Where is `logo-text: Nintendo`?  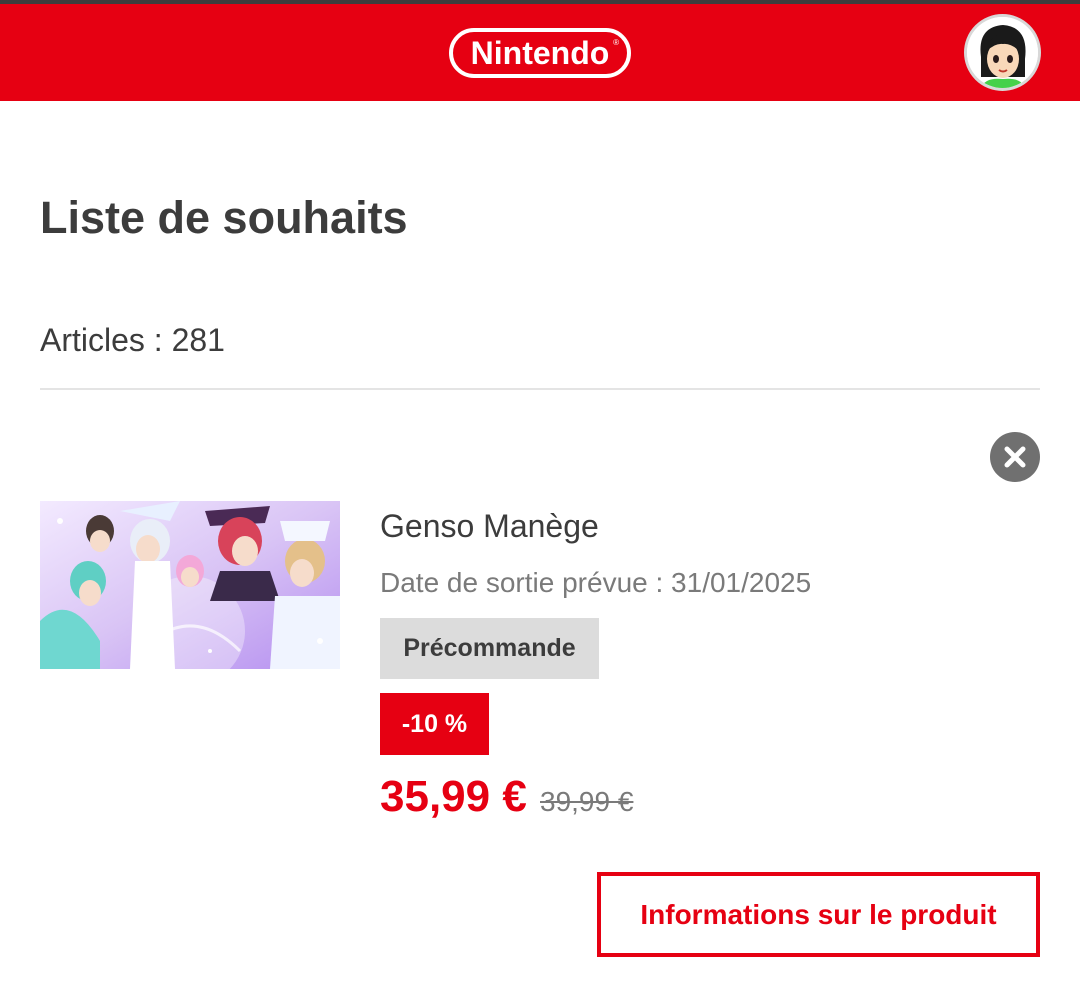
logo-text: Nintendo is located at coordinates (540, 52).